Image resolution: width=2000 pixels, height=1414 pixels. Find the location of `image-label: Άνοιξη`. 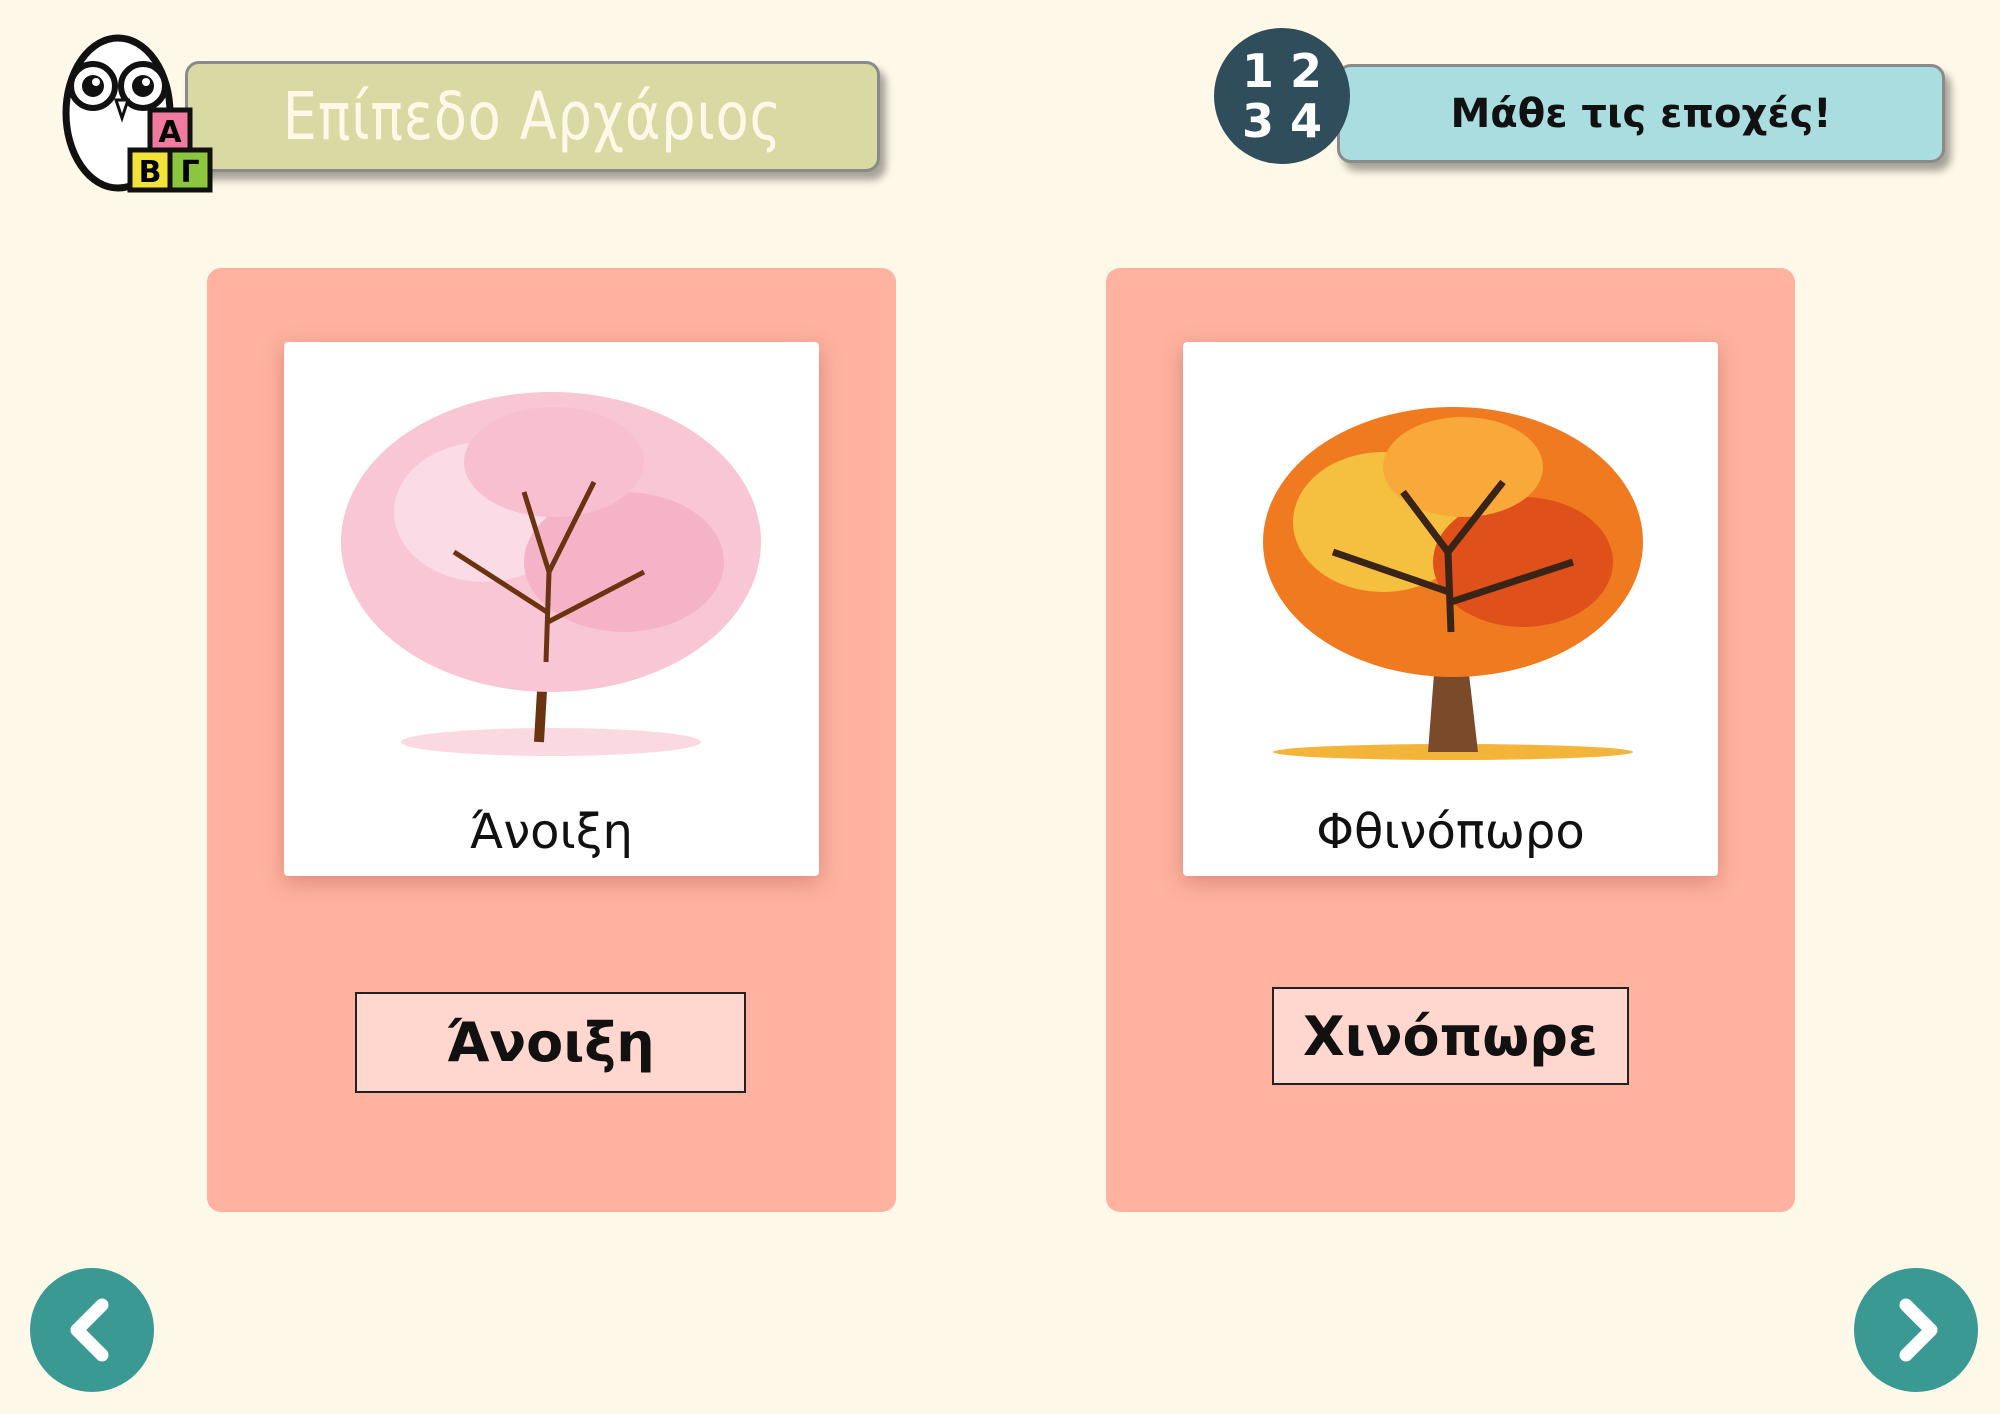

image-label: Άνοιξη is located at coordinates (551, 832).